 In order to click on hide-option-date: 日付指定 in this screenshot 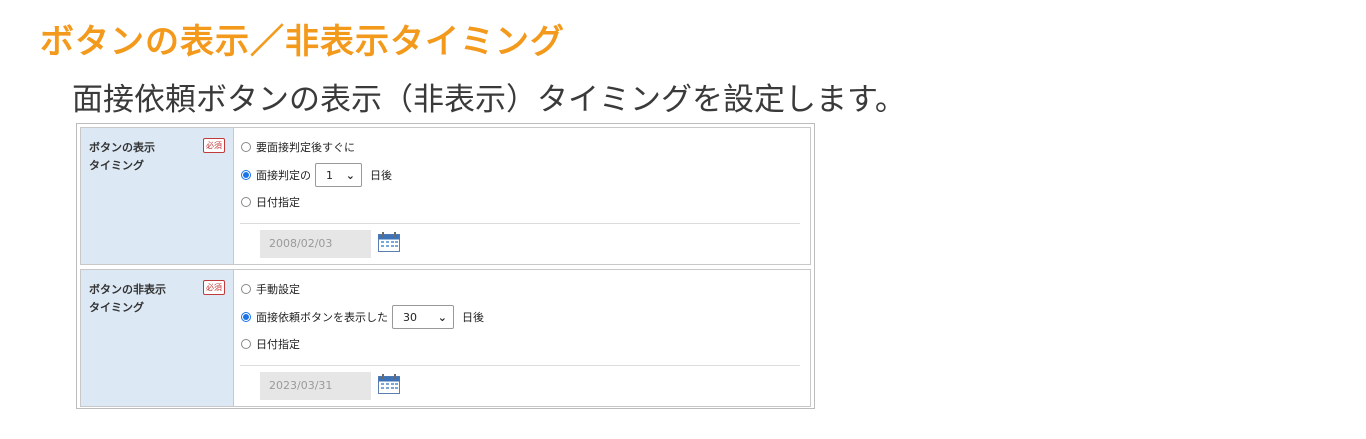, I will do `click(270, 344)`.